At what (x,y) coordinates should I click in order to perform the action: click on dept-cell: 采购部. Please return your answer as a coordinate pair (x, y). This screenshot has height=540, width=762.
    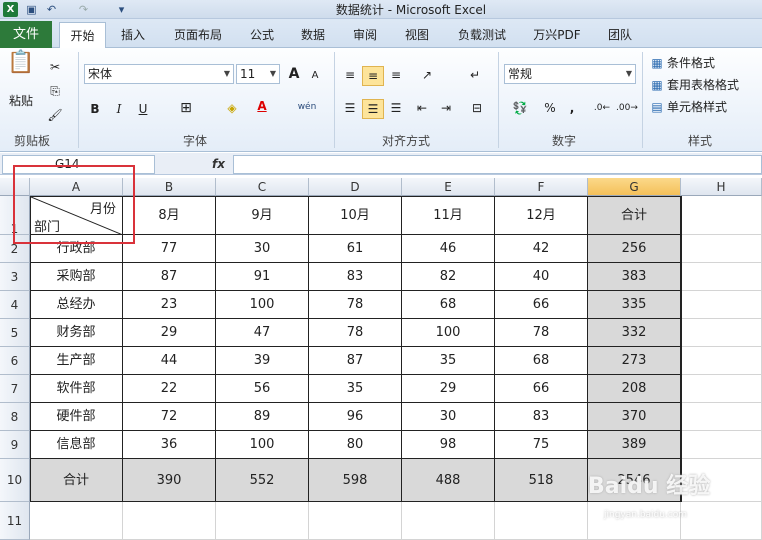
    Looking at the image, I should click on (76, 277).